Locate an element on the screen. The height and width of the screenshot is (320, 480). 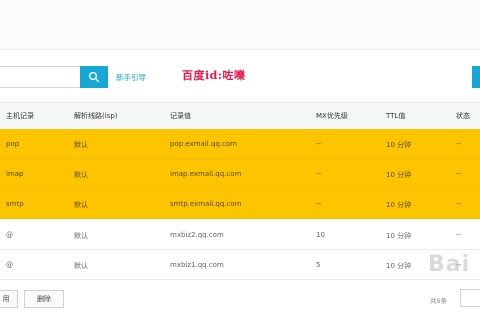
search-input is located at coordinates (40, 77).